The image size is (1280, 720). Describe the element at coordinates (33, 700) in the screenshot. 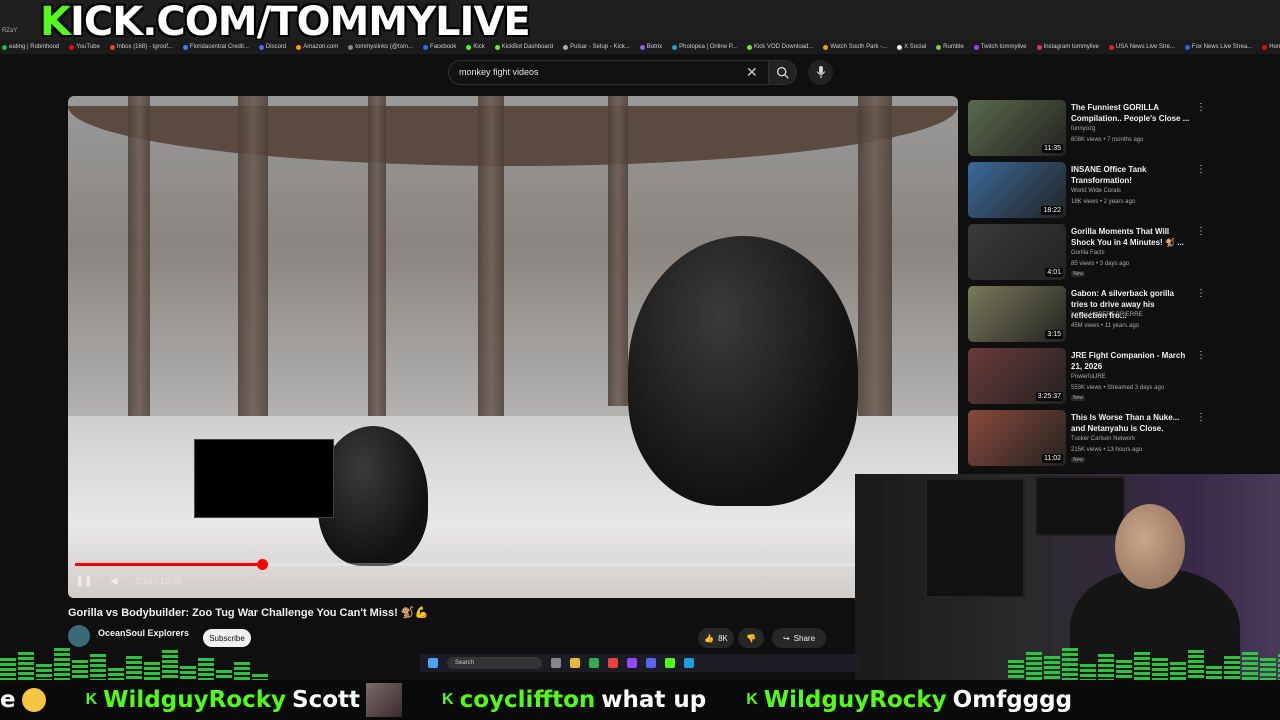

I see `laughing-emoji-icon` at that location.